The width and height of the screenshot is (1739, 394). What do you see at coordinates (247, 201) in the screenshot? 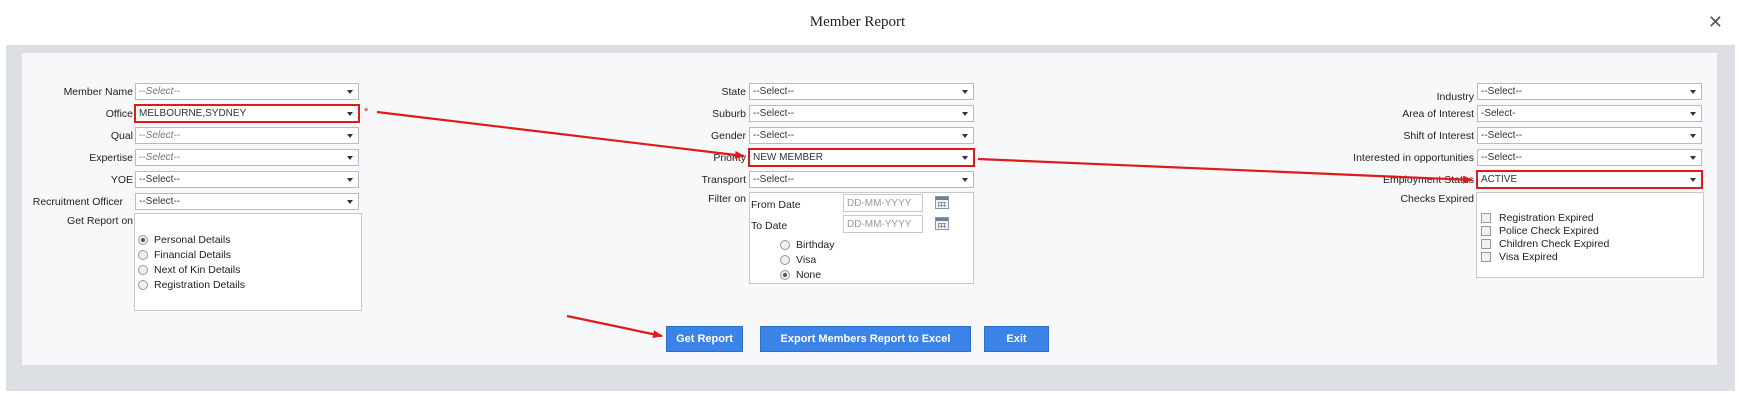
I see `recruitment-officer-select: --Select--` at bounding box center [247, 201].